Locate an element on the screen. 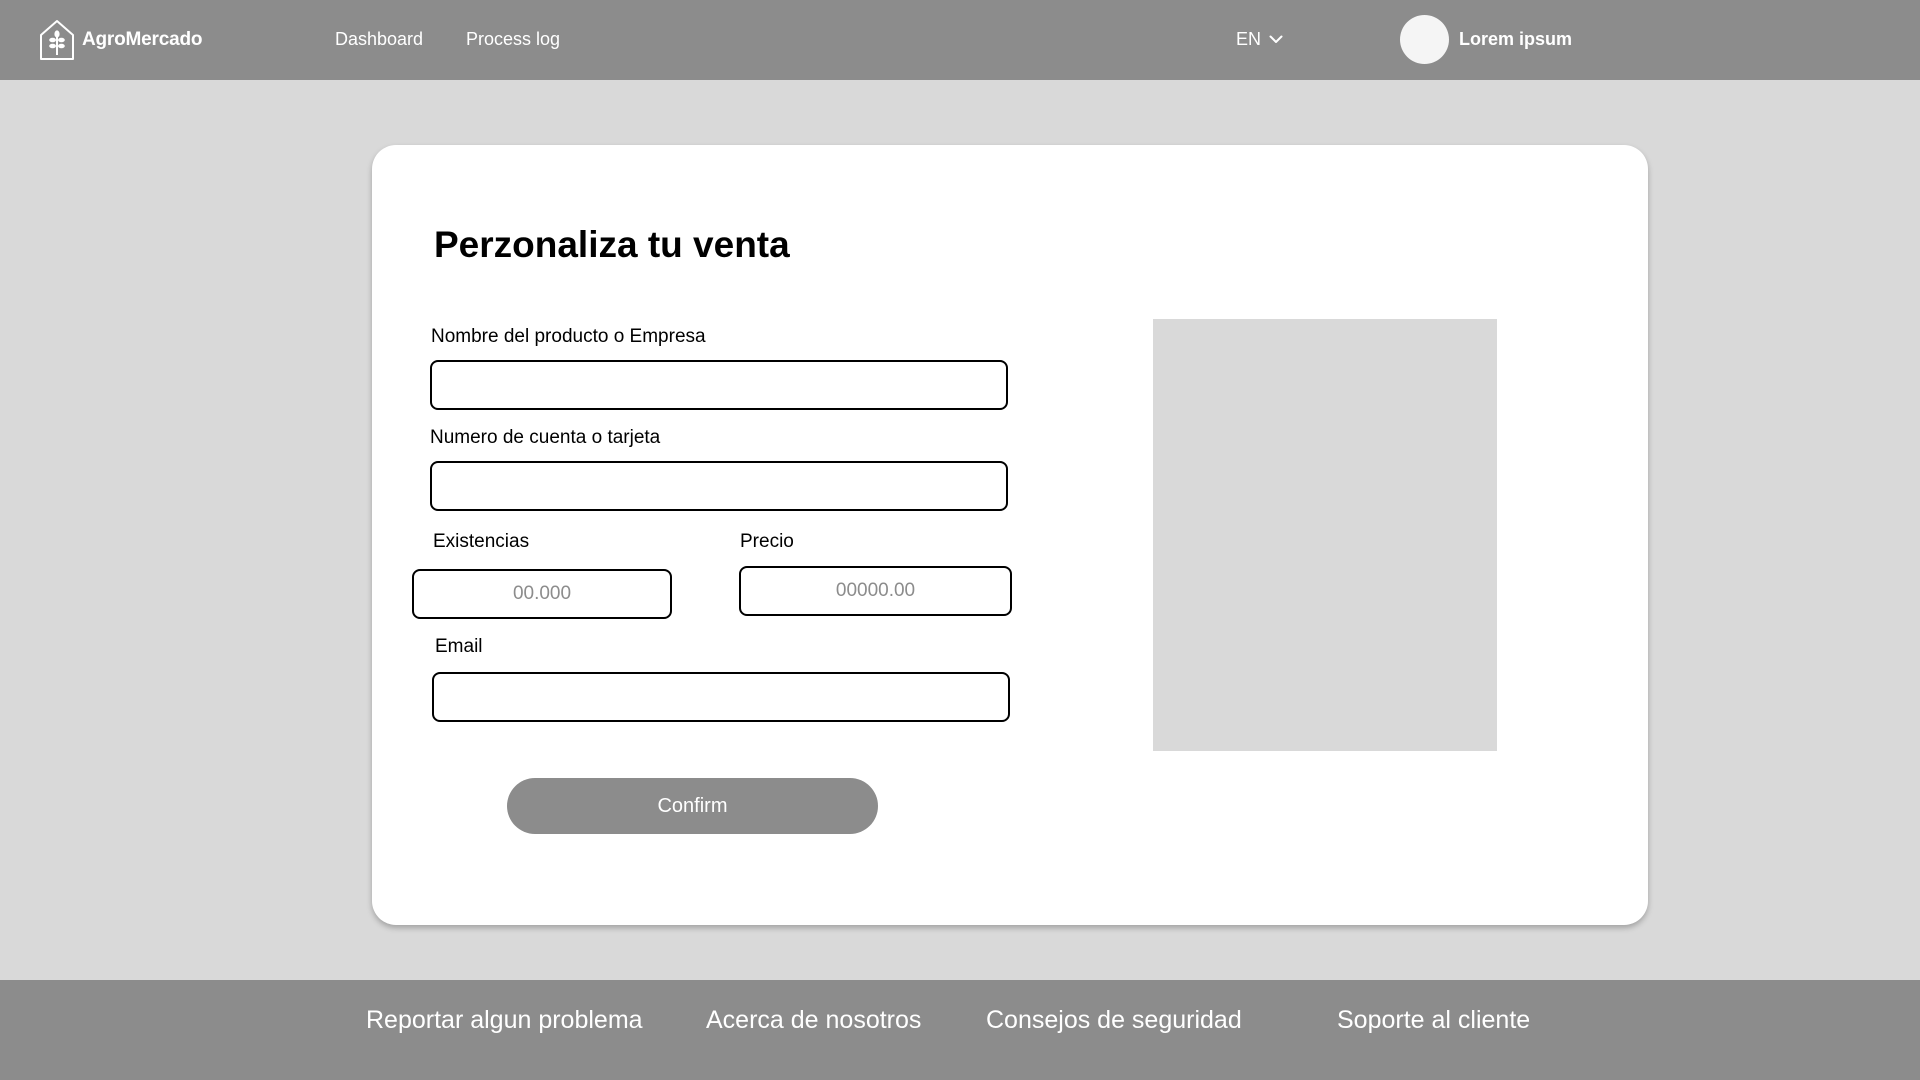 Image resolution: width=1920 pixels, height=1080 pixels. footer-link-report-problem: Reportar algun problema is located at coordinates (504, 1020).